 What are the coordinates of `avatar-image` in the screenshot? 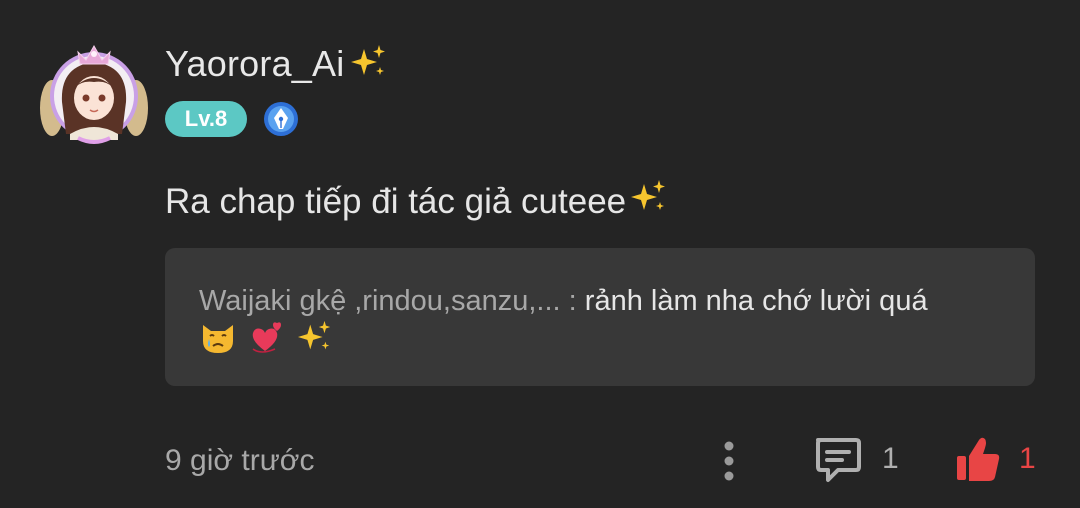 It's located at (94, 94).